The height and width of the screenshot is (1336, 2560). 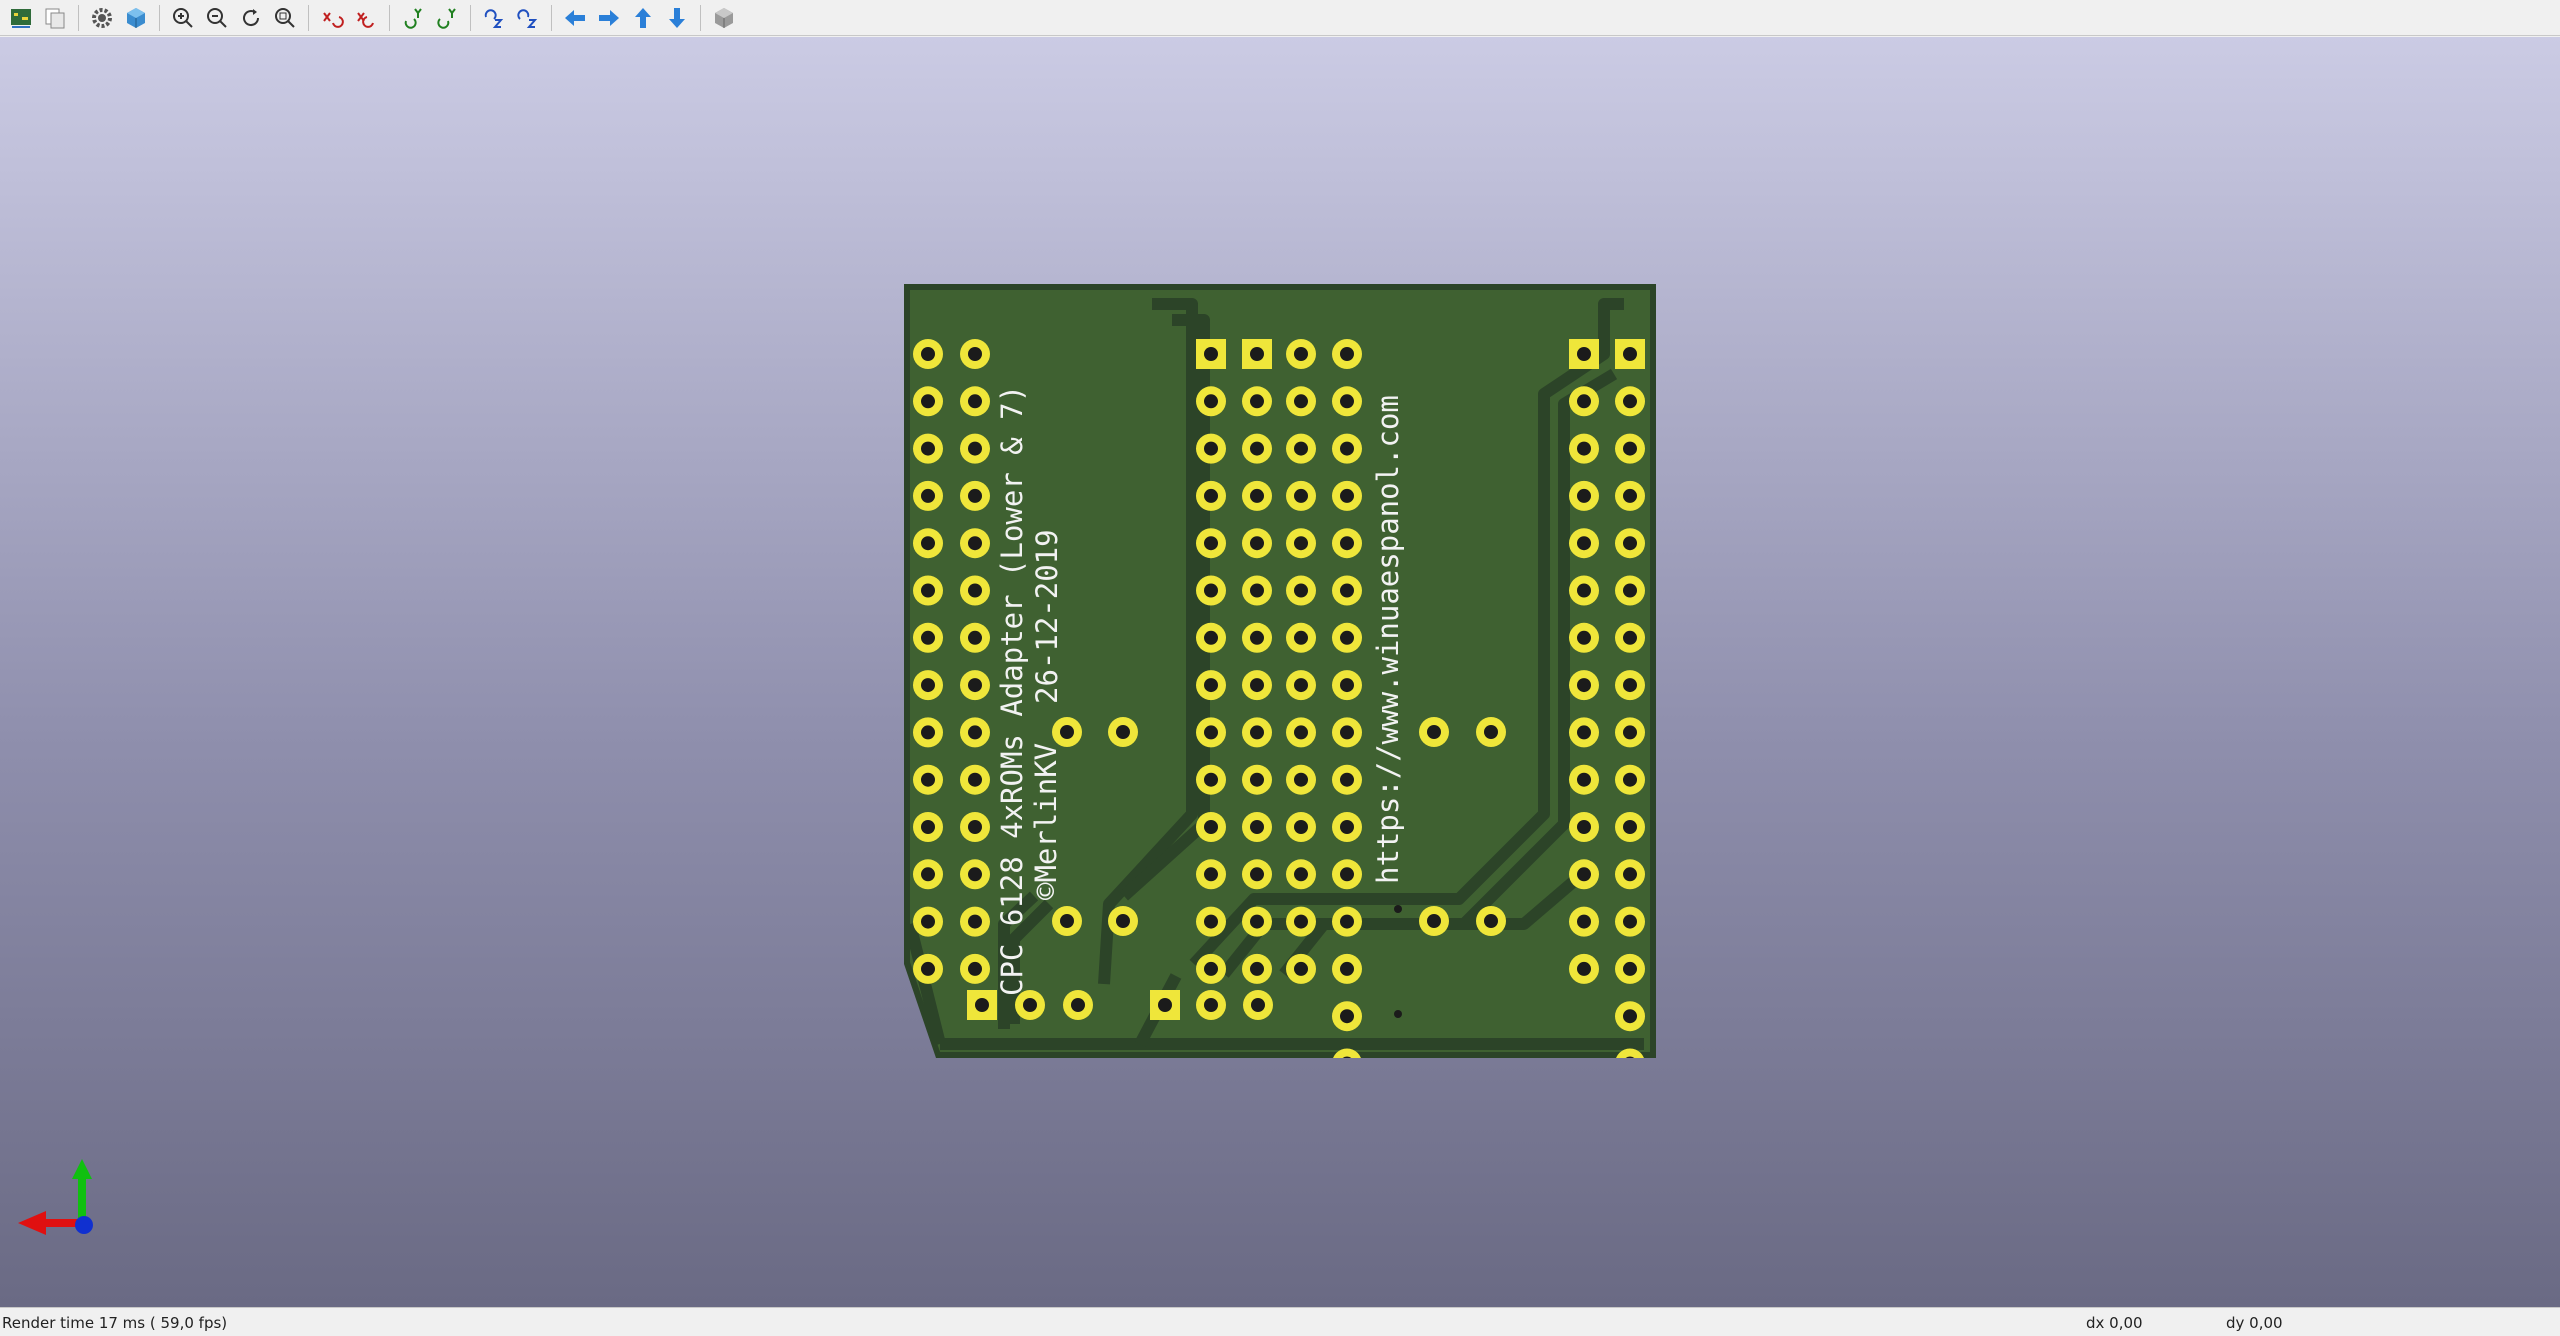 I want to click on move-right-button, so click(x=609, y=18).